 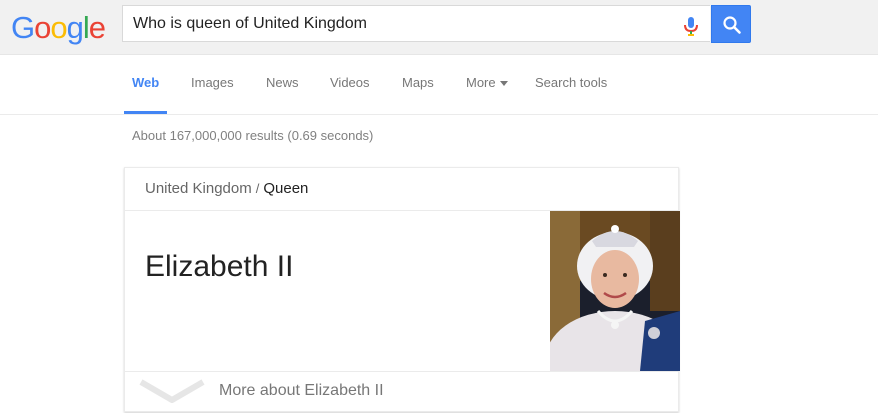 I want to click on tab-videos: Videos, so click(x=350, y=82).